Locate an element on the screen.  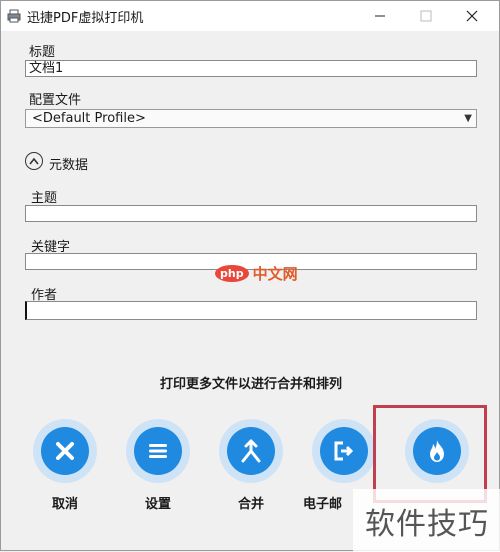
watermark-center: php 中文网 is located at coordinates (256, 273).